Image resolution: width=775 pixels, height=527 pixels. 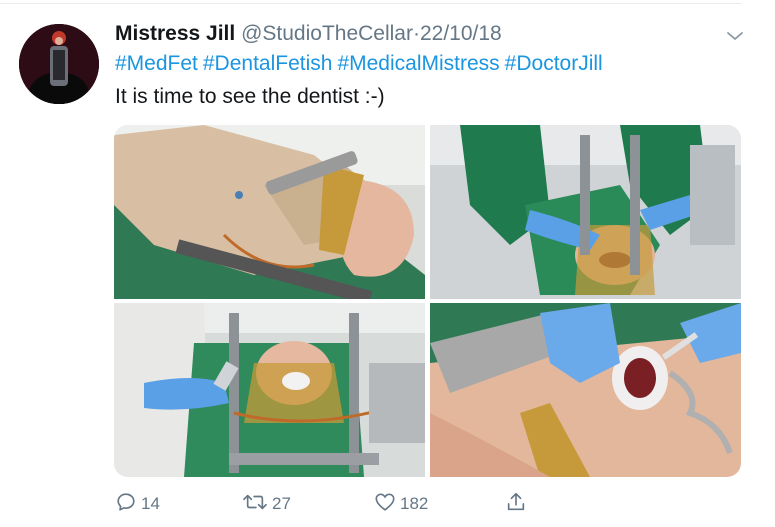 What do you see at coordinates (59, 64) in the screenshot?
I see `avatar` at bounding box center [59, 64].